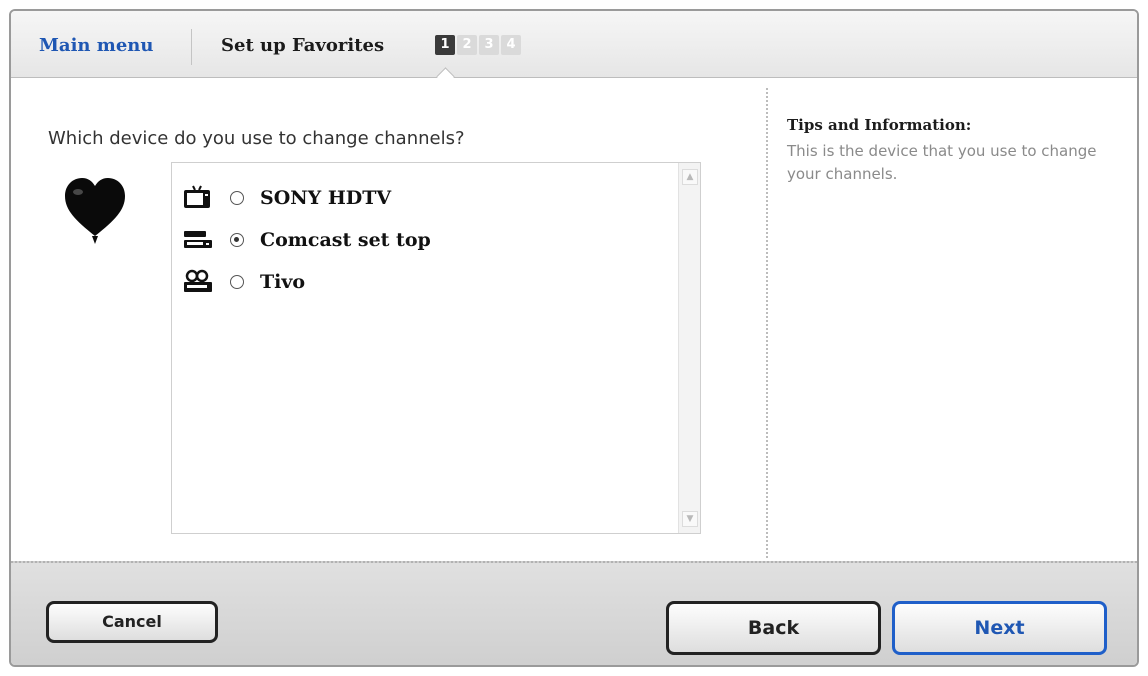  Describe the element at coordinates (690, 177) in the screenshot. I see `scroll-up-icon: ▲` at that location.